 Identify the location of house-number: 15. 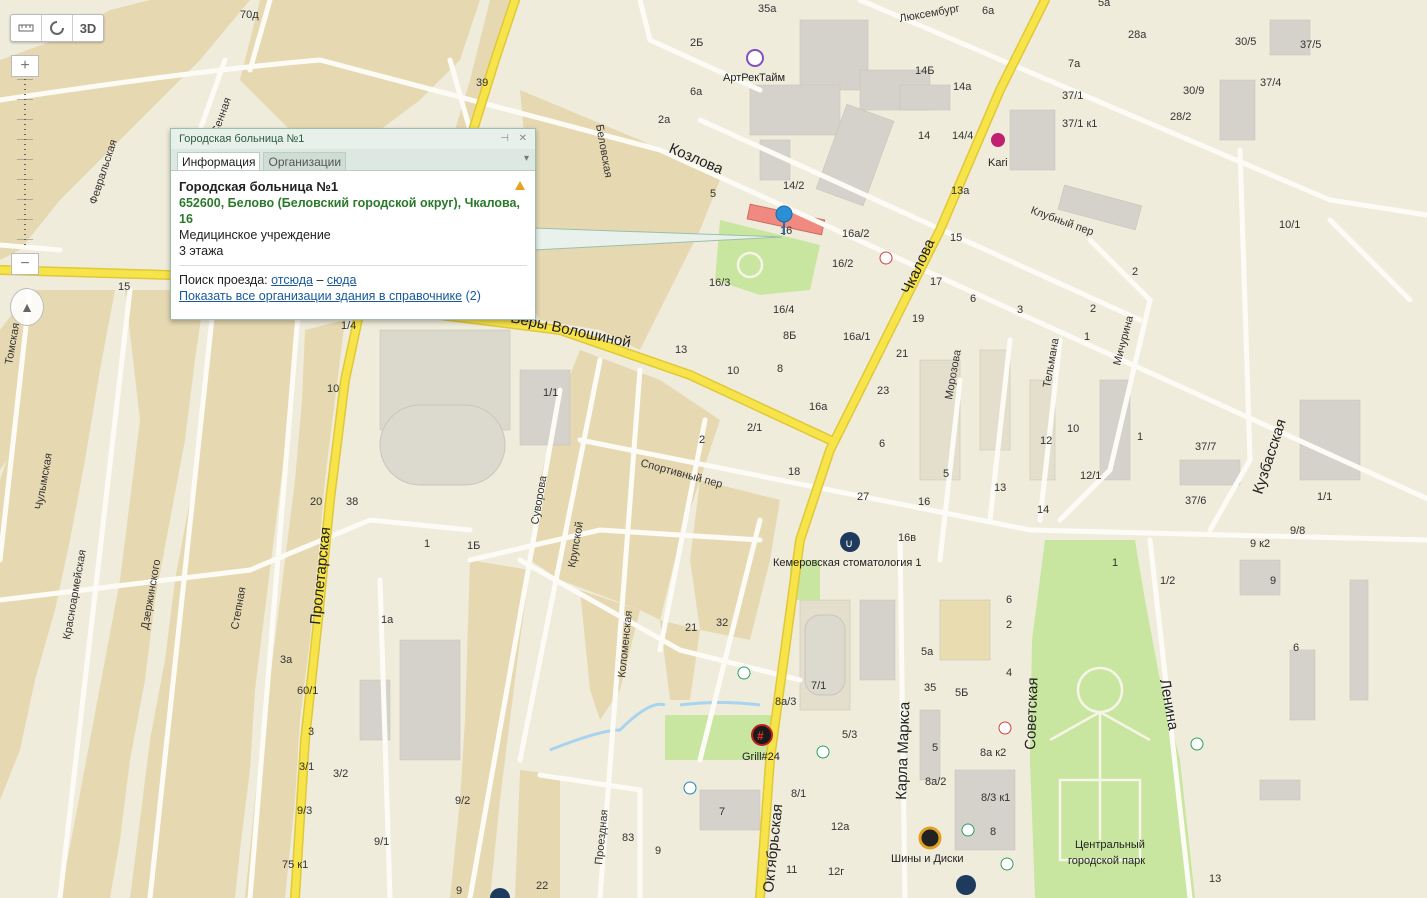
(124, 287).